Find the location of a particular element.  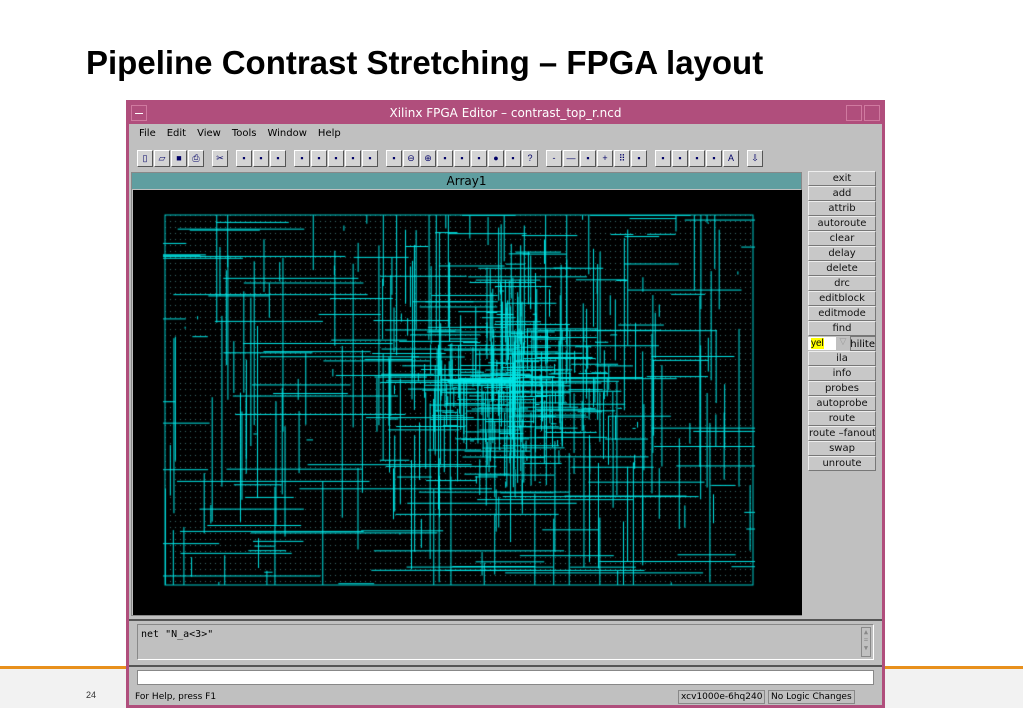

route-button: route is located at coordinates (842, 418).